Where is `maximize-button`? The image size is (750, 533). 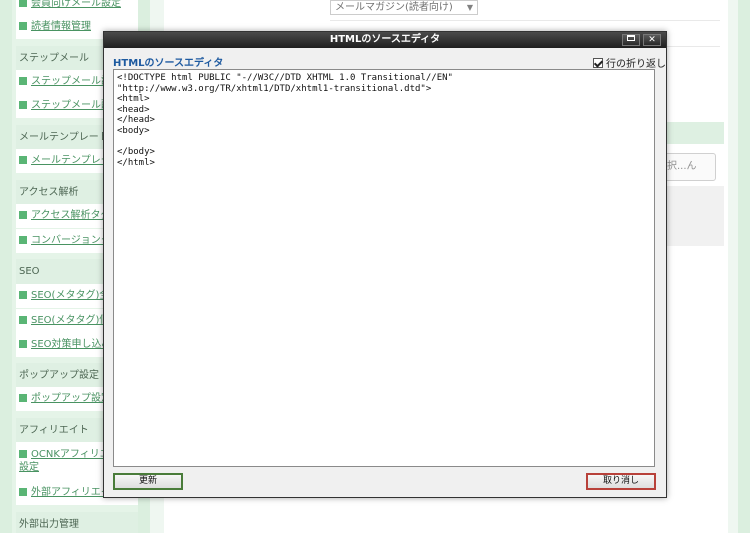 maximize-button is located at coordinates (631, 40).